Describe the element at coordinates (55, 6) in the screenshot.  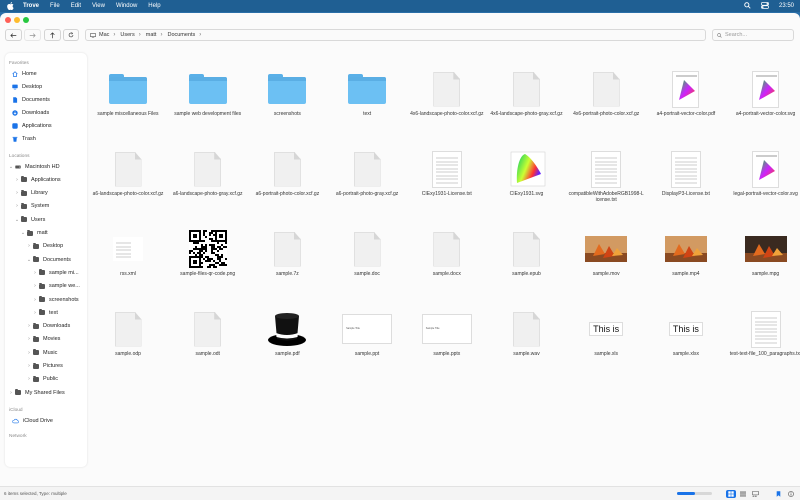
I see `menu-file: File` at that location.